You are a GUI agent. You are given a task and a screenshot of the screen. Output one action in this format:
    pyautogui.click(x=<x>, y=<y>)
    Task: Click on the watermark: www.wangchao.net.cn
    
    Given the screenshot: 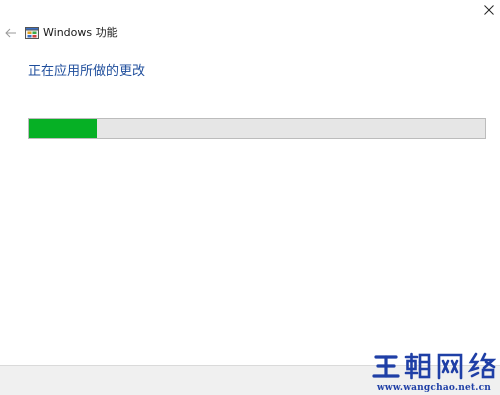 What is the action you would take?
    pyautogui.click(x=434, y=372)
    